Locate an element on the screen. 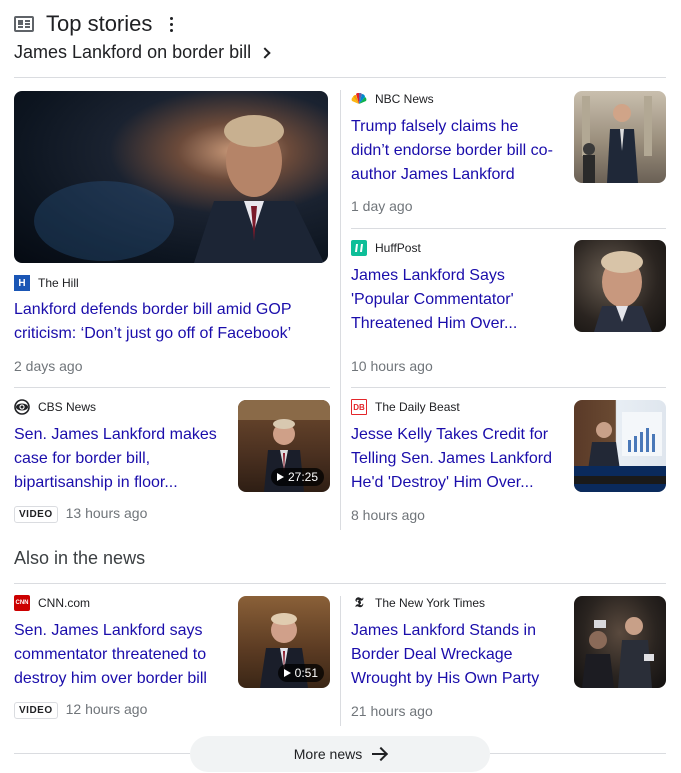  video-thumbnail is located at coordinates (620, 446).